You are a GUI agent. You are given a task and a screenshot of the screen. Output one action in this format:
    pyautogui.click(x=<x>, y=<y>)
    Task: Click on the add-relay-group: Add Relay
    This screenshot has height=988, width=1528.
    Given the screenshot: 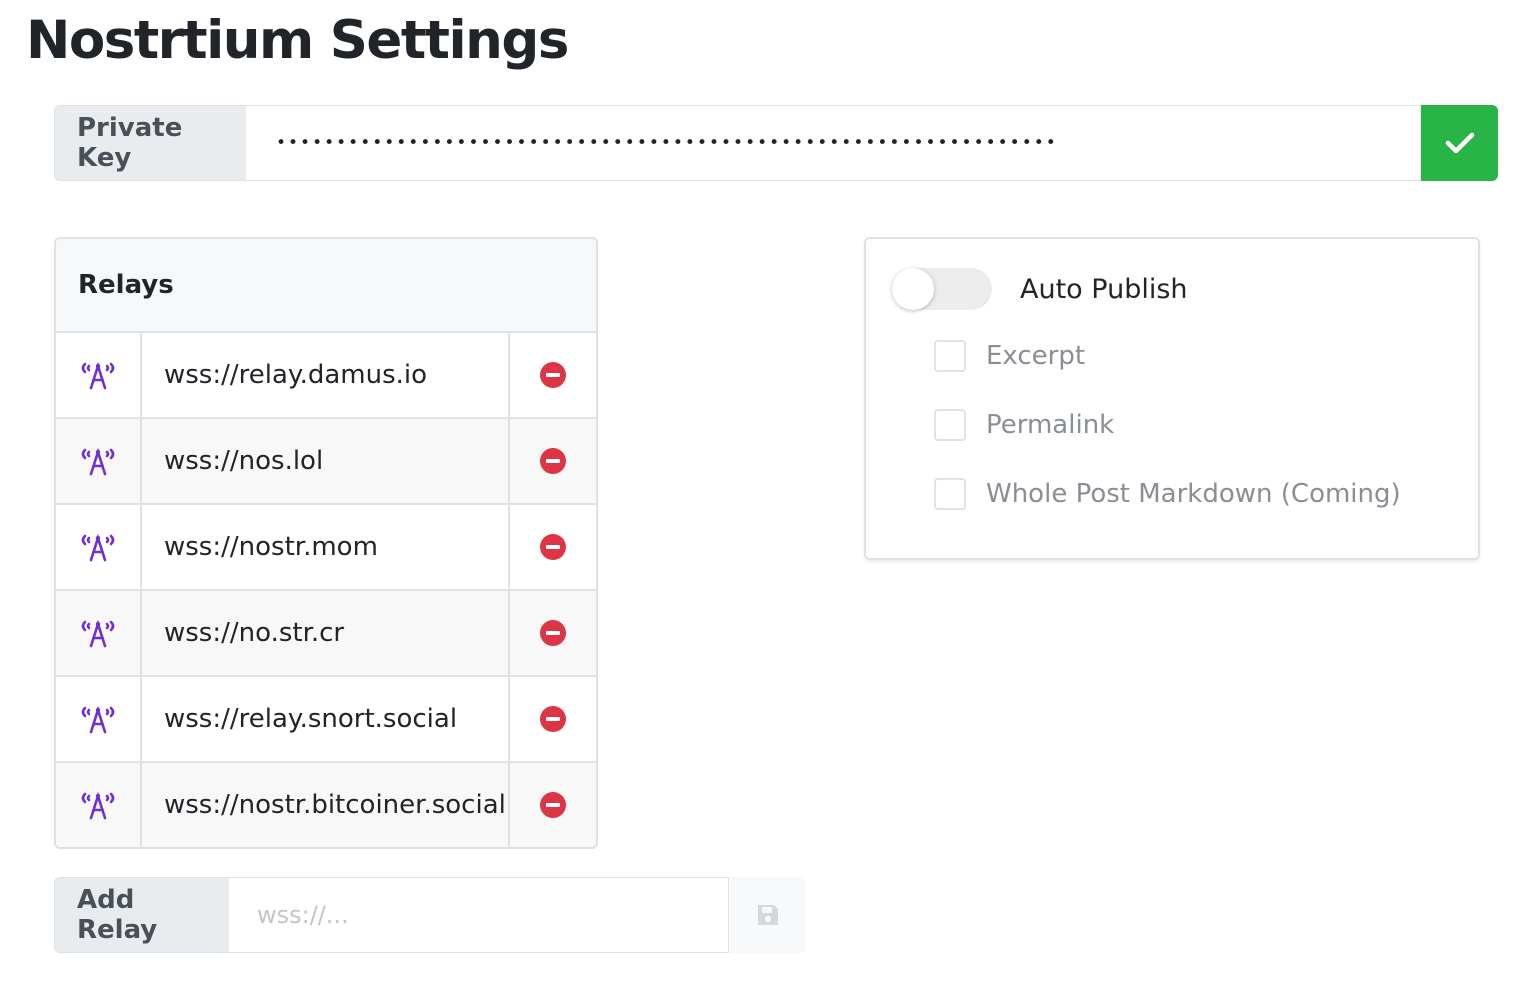 What is the action you would take?
    pyautogui.click(x=430, y=915)
    